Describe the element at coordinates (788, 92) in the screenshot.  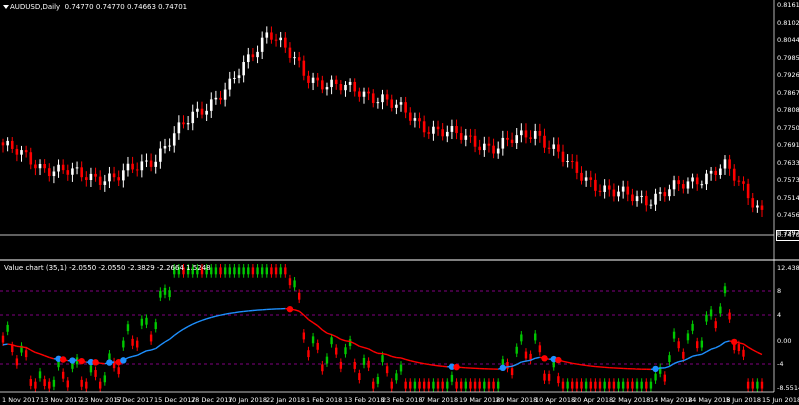
I see `price-tick-label: 0.78670` at that location.